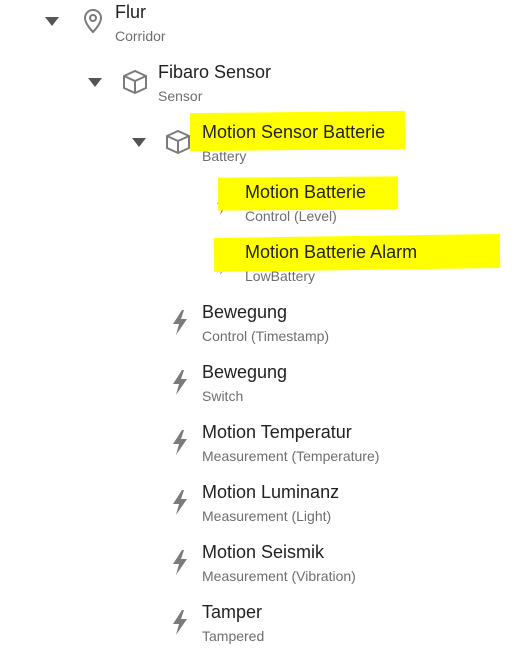 The image size is (526, 660). Describe the element at coordinates (130, 12) in the screenshot. I see `node-title: Flur` at that location.